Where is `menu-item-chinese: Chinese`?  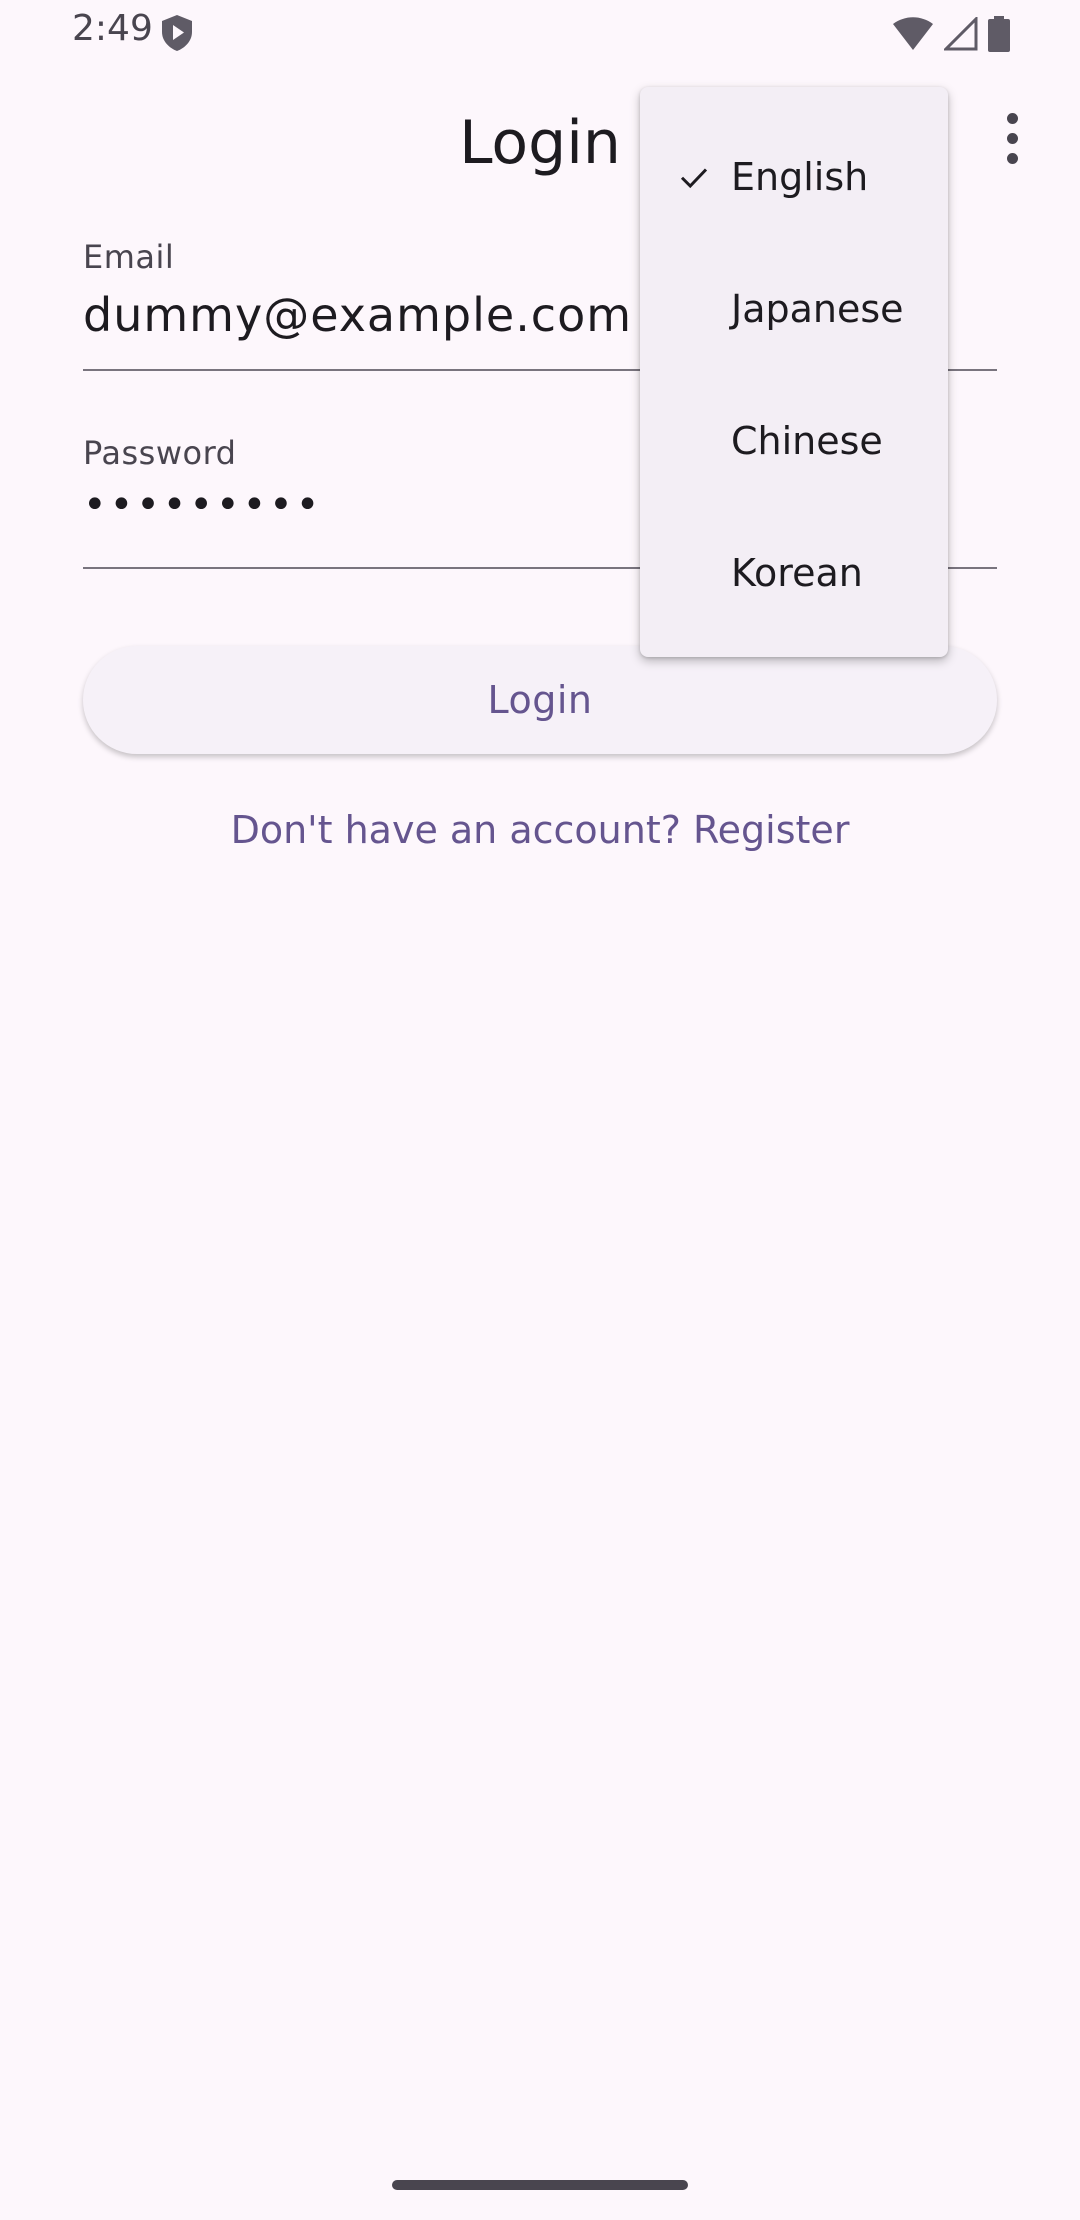
menu-item-chinese: Chinese is located at coordinates (794, 441).